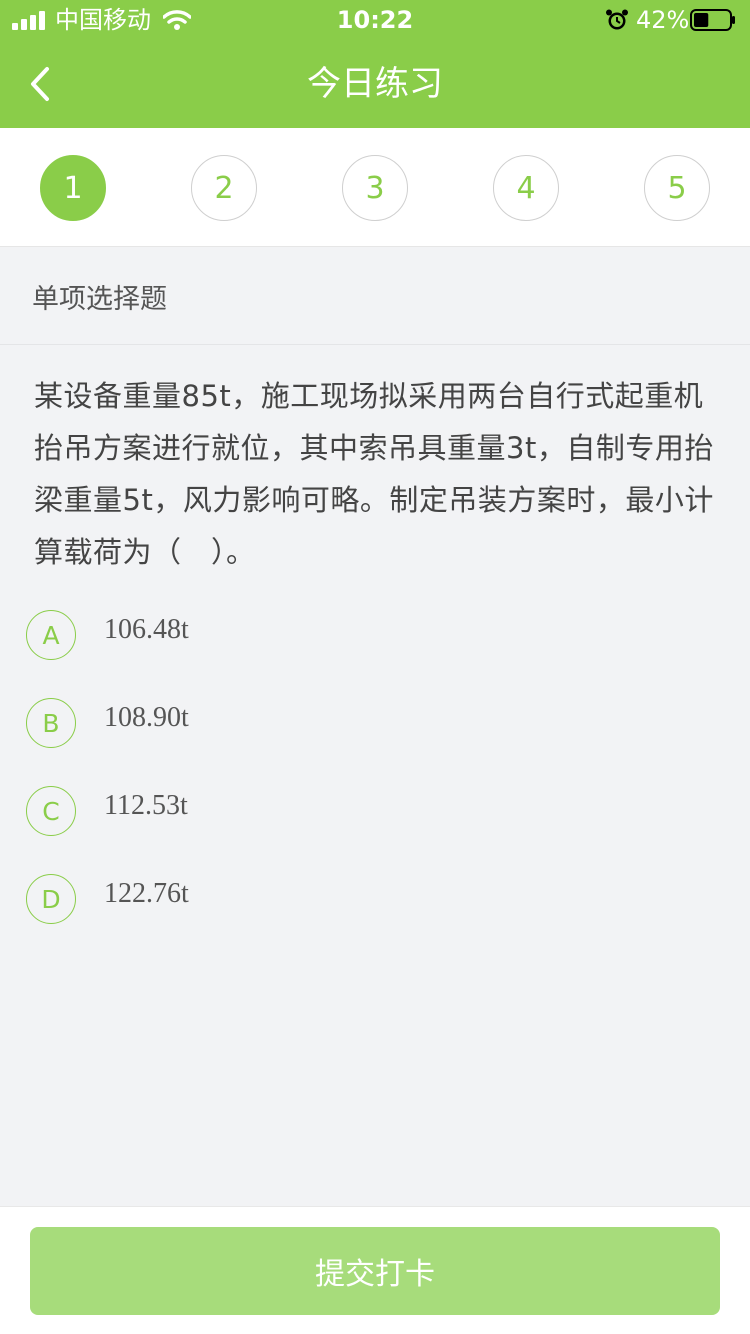  I want to click on question-number-3: 3, so click(375, 188).